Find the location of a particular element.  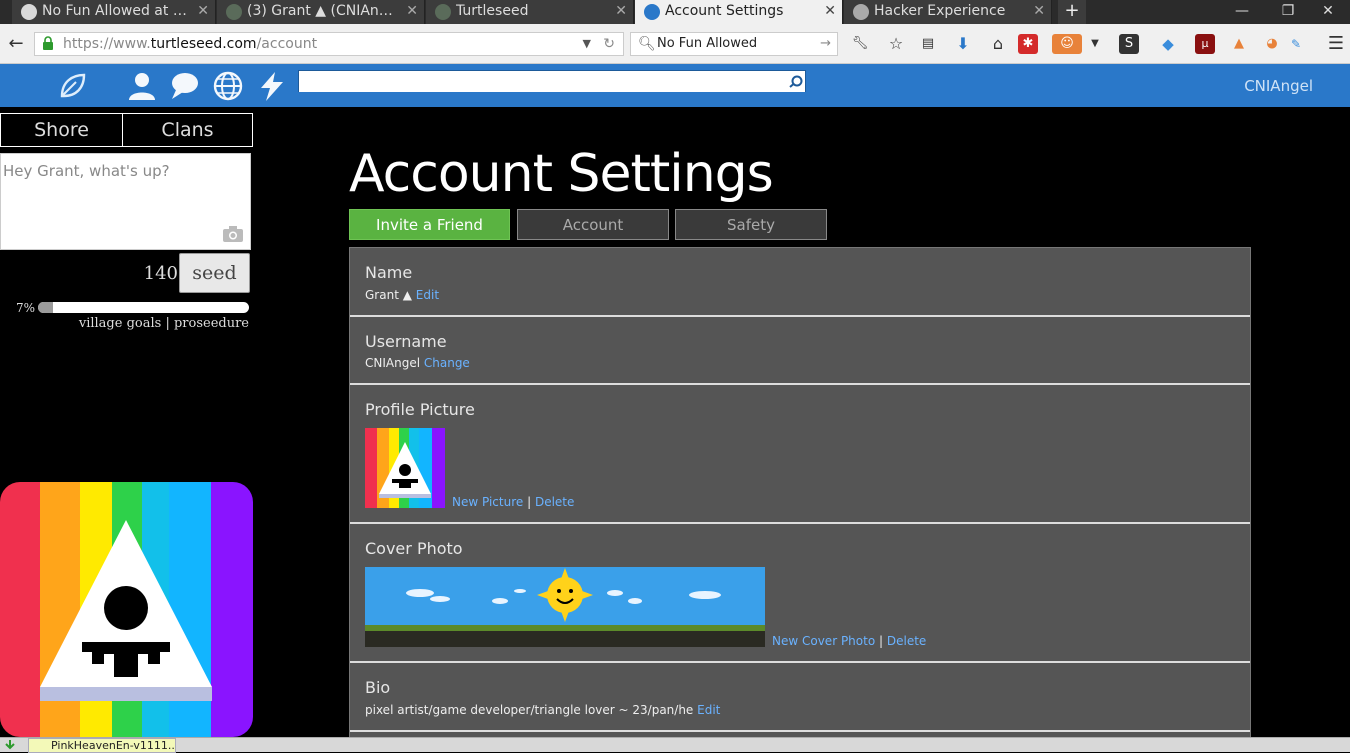

page-scrollbar is located at coordinates (1345, 422).